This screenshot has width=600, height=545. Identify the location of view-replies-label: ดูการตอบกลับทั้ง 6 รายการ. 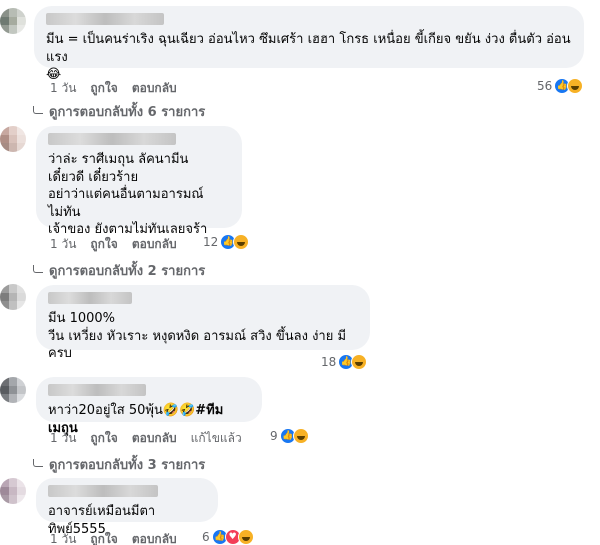
(127, 112).